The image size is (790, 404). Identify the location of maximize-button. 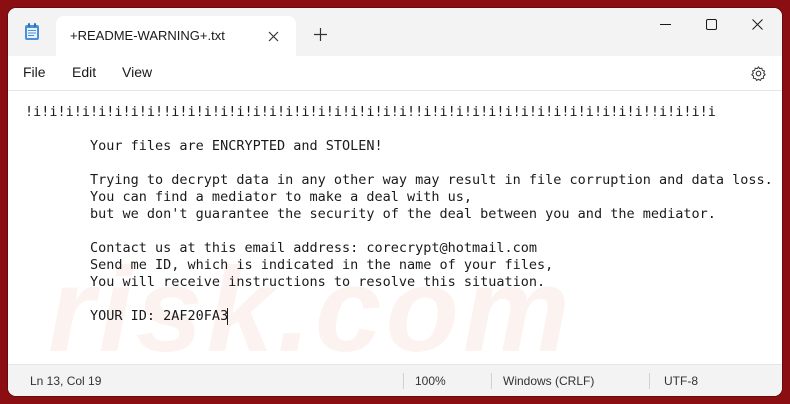
(711, 24).